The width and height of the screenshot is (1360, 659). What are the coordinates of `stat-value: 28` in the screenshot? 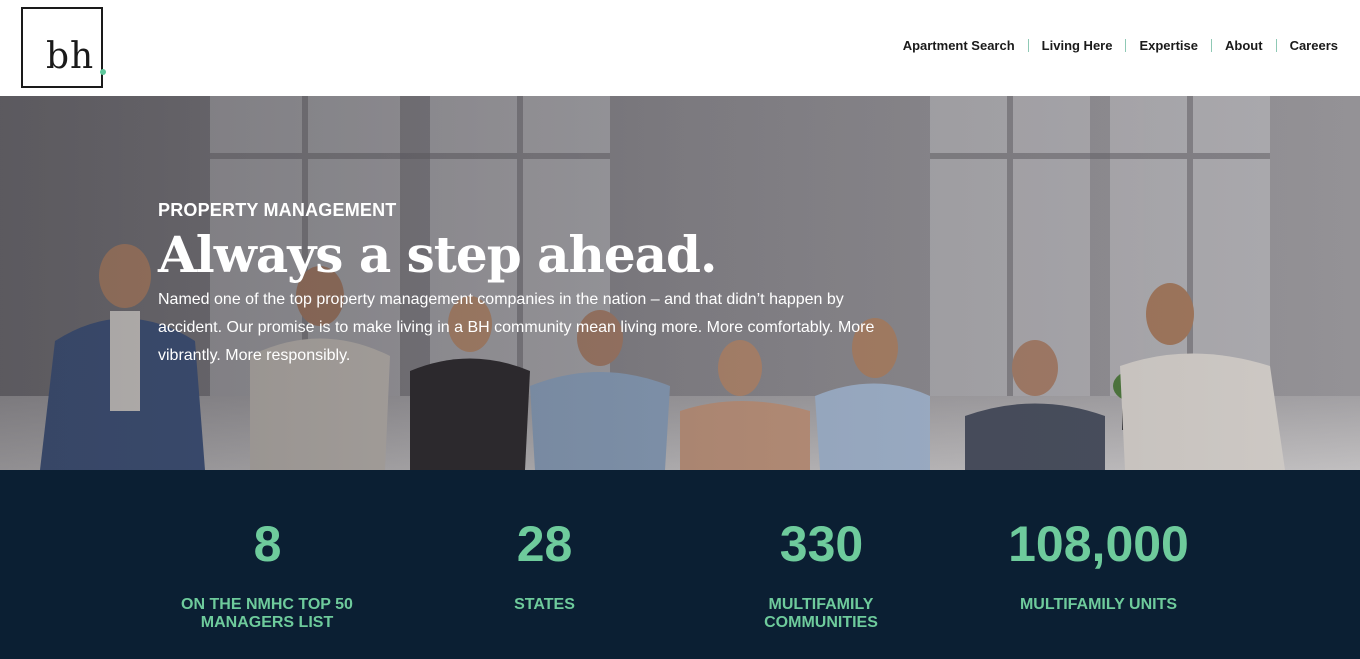 It's located at (544, 544).